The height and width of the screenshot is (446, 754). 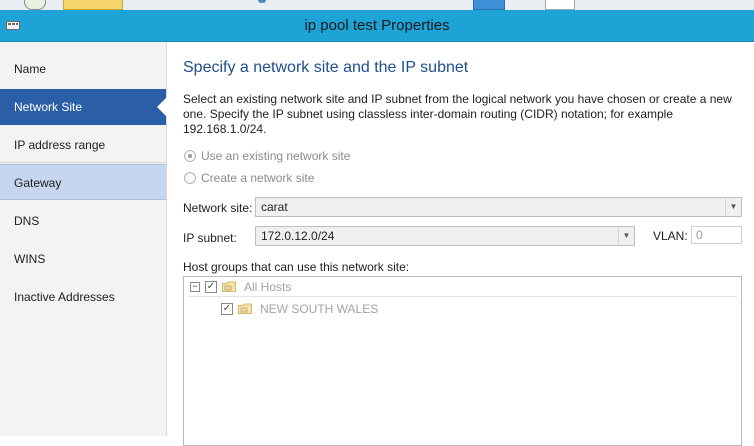 I want to click on sidebar-item-inactive-addresses: Inactive Addresses, so click(x=83, y=297).